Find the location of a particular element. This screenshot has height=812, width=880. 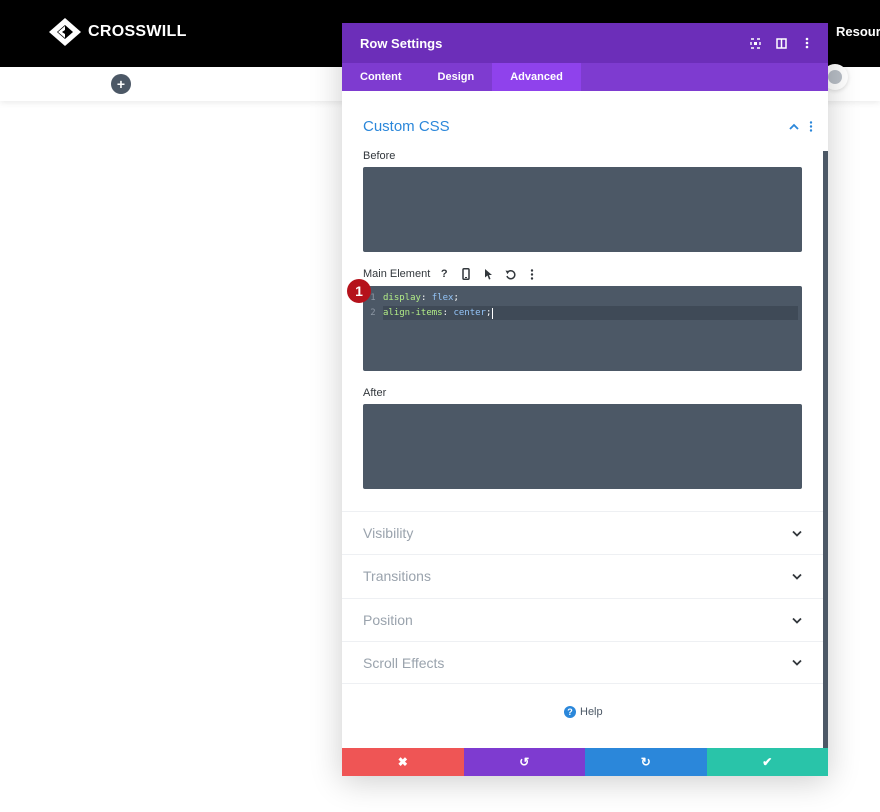

hover-icon is located at coordinates (488, 274).